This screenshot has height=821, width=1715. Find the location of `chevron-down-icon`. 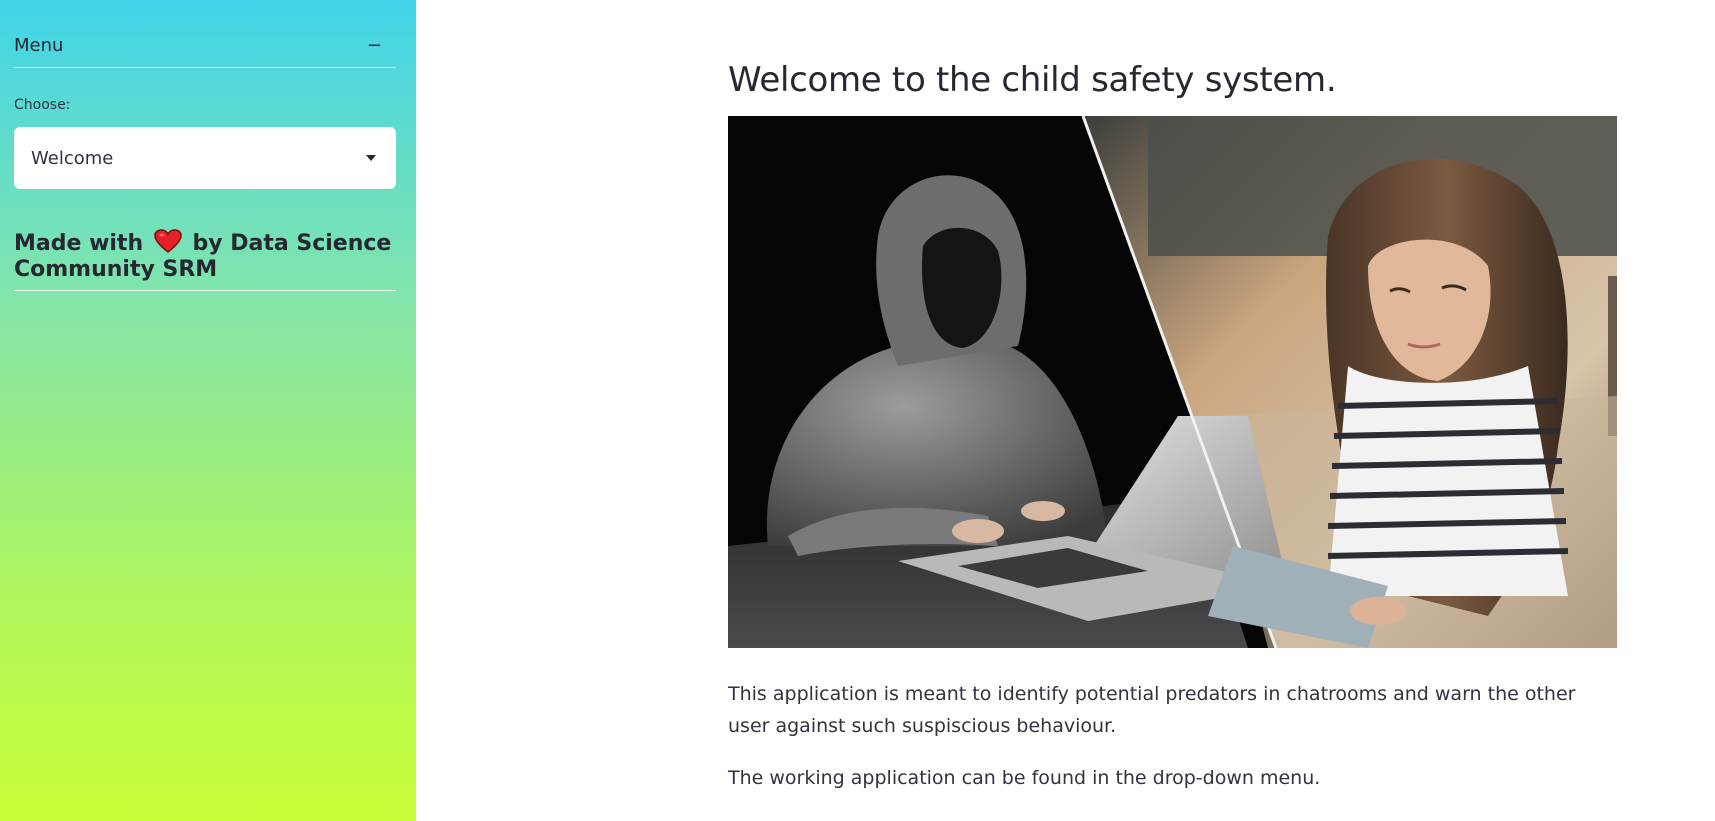

chevron-down-icon is located at coordinates (371, 158).